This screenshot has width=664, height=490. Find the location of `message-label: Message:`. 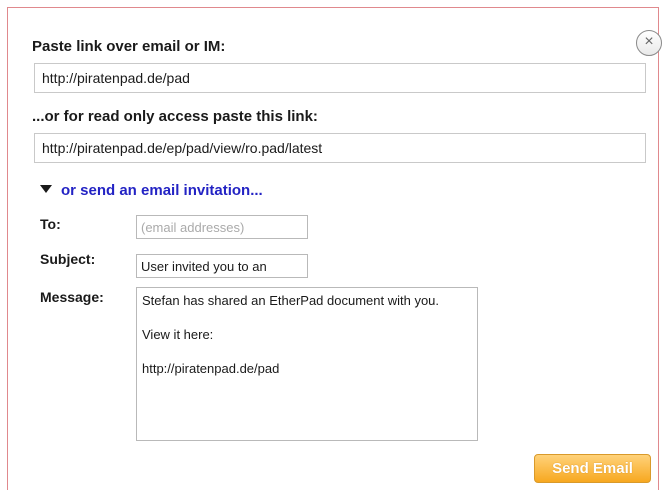

message-label: Message: is located at coordinates (72, 297).